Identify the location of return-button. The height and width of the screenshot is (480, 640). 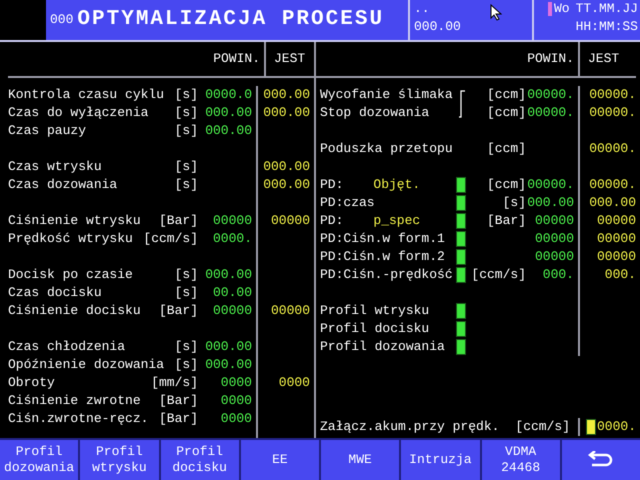
(601, 460).